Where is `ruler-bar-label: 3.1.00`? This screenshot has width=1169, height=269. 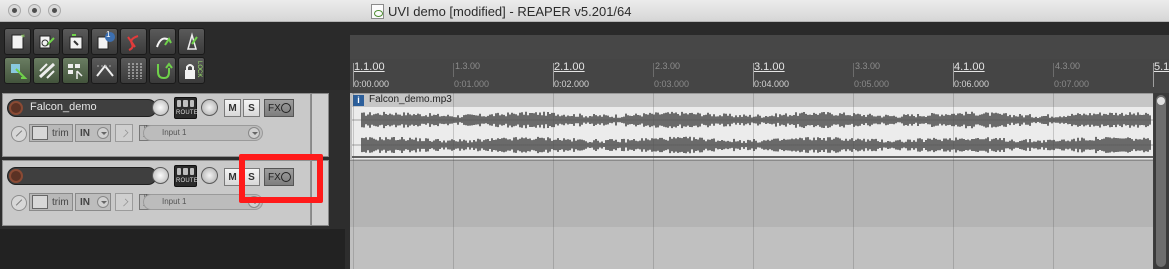 ruler-bar-label: 3.1.00 is located at coordinates (769, 67).